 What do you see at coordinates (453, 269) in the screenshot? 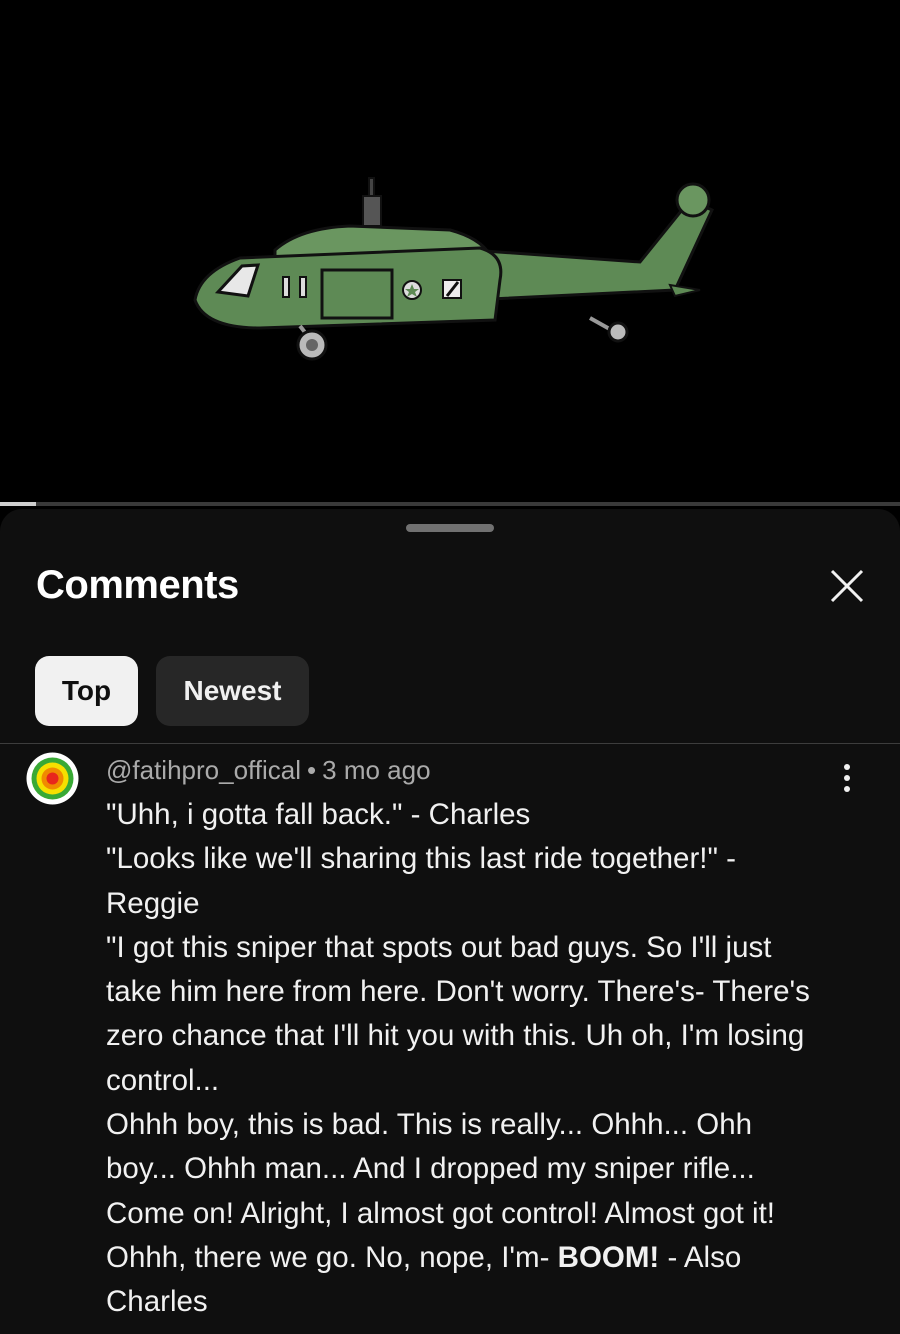
I see `helicopter-illustration` at bounding box center [453, 269].